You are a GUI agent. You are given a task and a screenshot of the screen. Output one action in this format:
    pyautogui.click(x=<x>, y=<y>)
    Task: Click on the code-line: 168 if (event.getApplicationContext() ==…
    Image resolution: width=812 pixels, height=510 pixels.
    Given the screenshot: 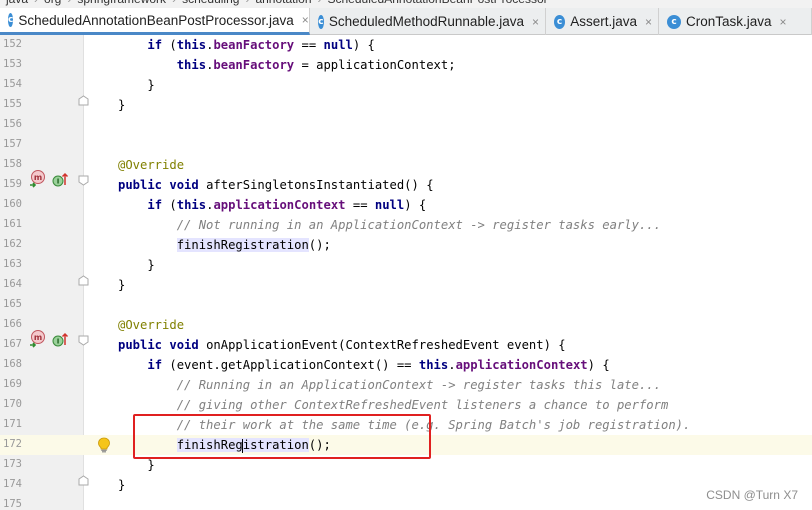 What is the action you would take?
    pyautogui.click(x=406, y=365)
    